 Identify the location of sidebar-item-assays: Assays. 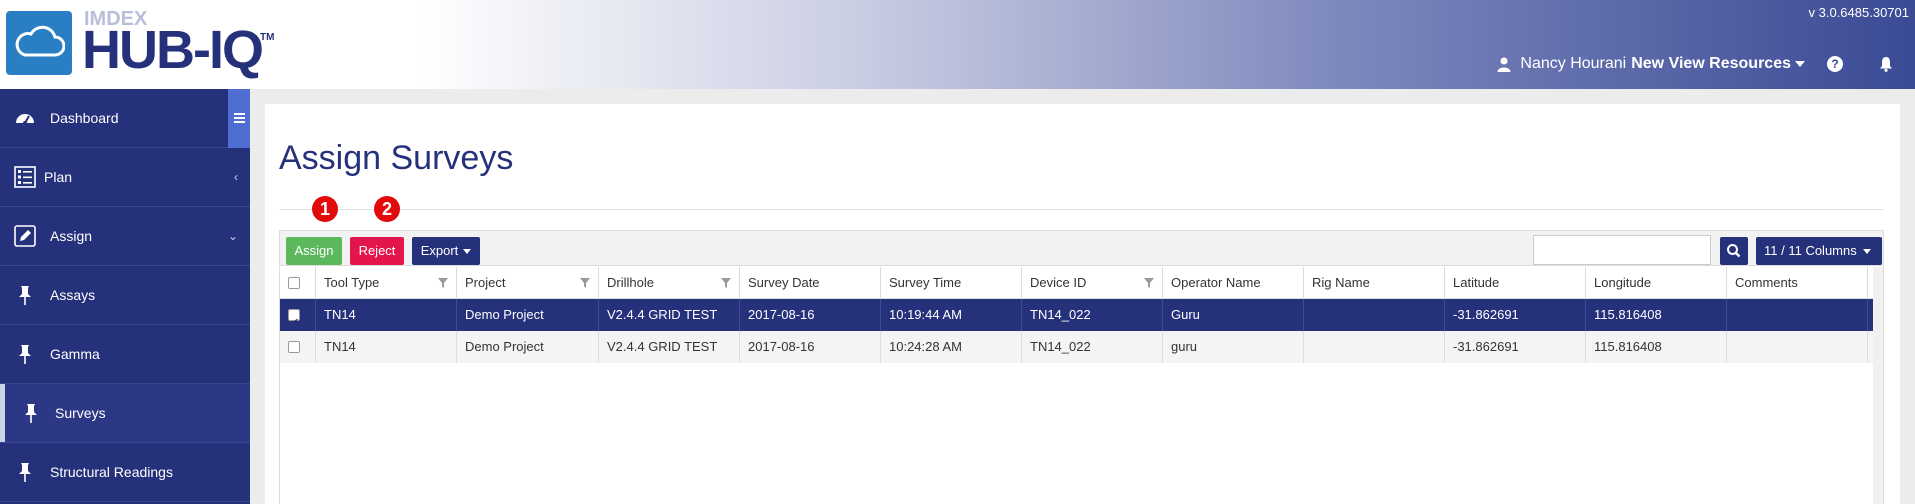
(125, 295).